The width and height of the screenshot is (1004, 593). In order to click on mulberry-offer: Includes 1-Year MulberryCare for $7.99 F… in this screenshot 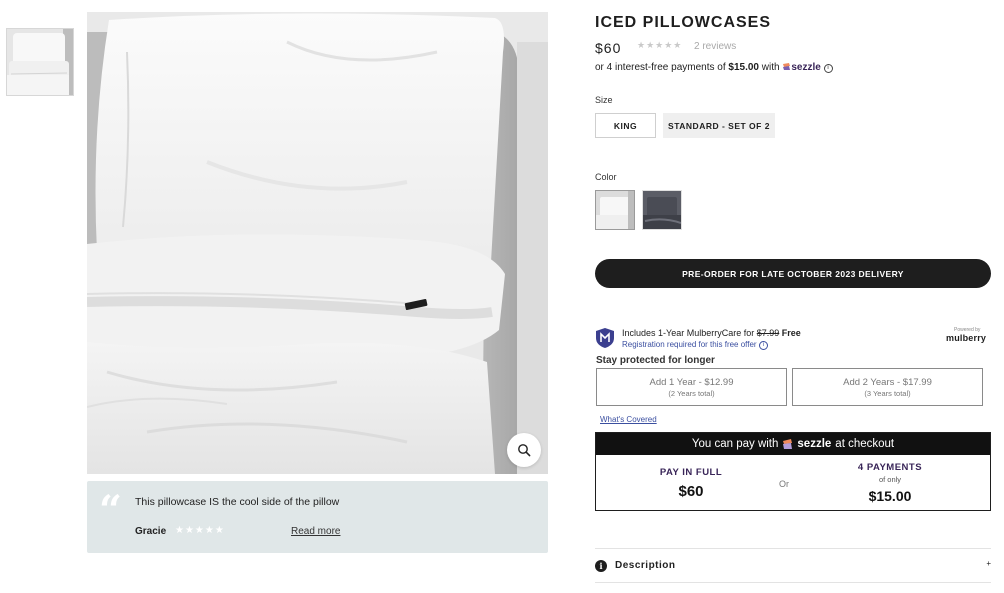, I will do `click(711, 333)`.